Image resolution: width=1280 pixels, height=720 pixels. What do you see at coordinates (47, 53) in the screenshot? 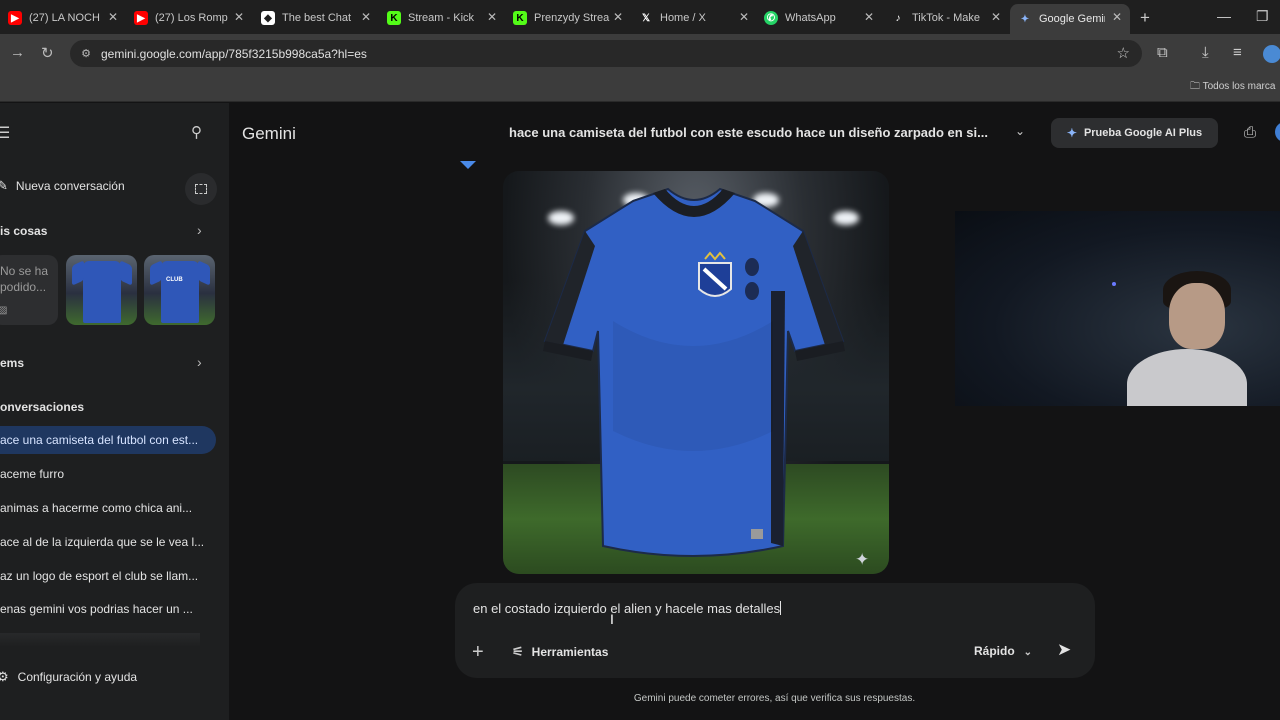
I see `reload-icon: ↻` at bounding box center [47, 53].